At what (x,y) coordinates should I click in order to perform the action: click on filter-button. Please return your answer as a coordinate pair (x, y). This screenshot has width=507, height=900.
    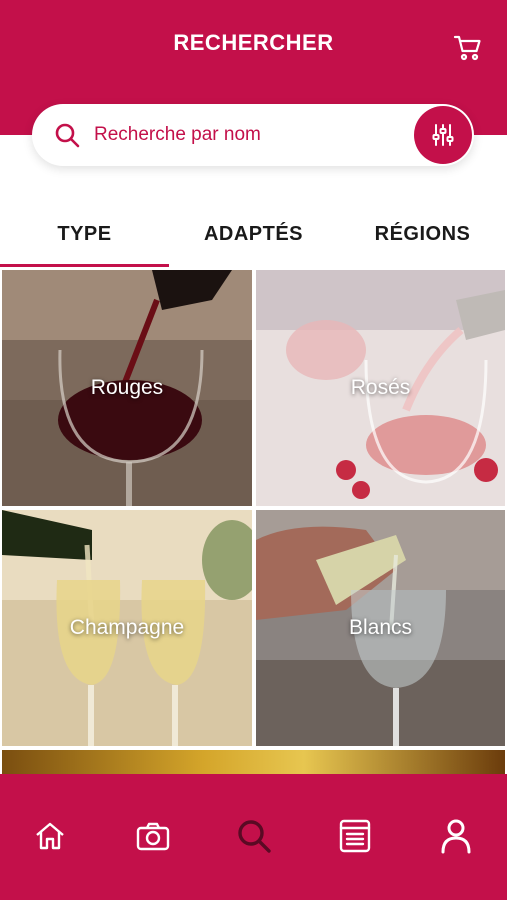
    Looking at the image, I should click on (443, 135).